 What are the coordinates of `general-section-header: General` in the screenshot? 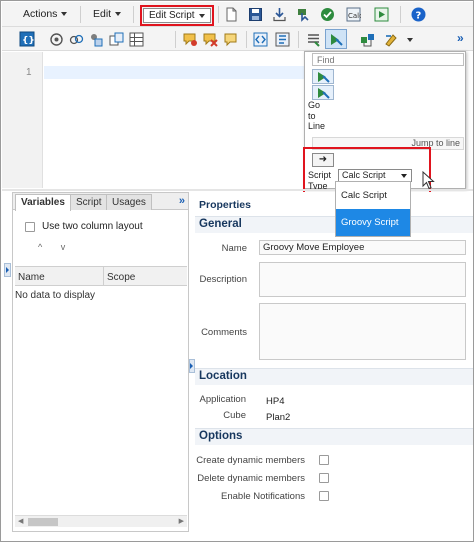 It's located at (334, 224).